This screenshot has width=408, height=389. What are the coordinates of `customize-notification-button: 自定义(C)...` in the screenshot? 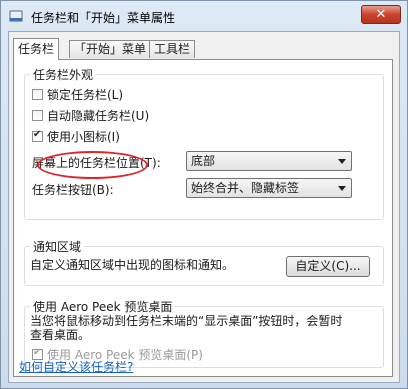 It's located at (328, 266).